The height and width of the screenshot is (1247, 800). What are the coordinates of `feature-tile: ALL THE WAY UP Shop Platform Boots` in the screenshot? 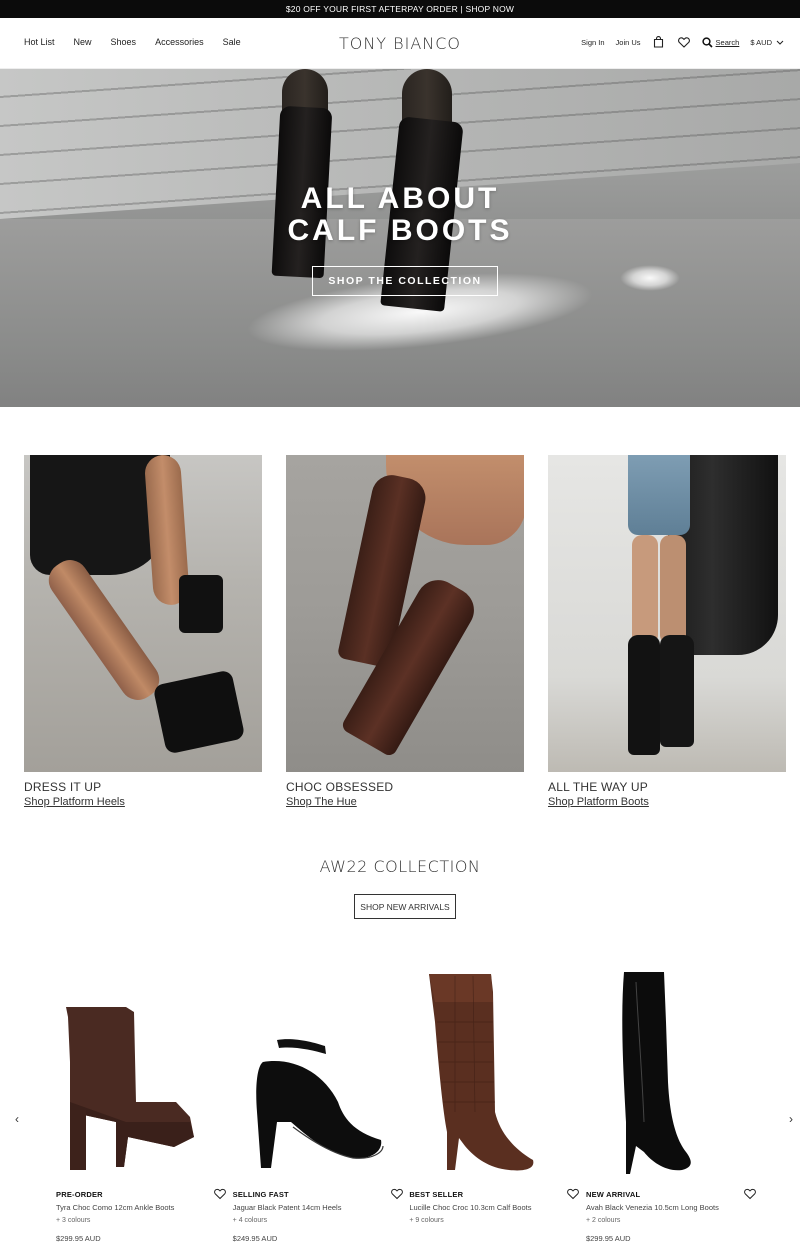 It's located at (667, 631).